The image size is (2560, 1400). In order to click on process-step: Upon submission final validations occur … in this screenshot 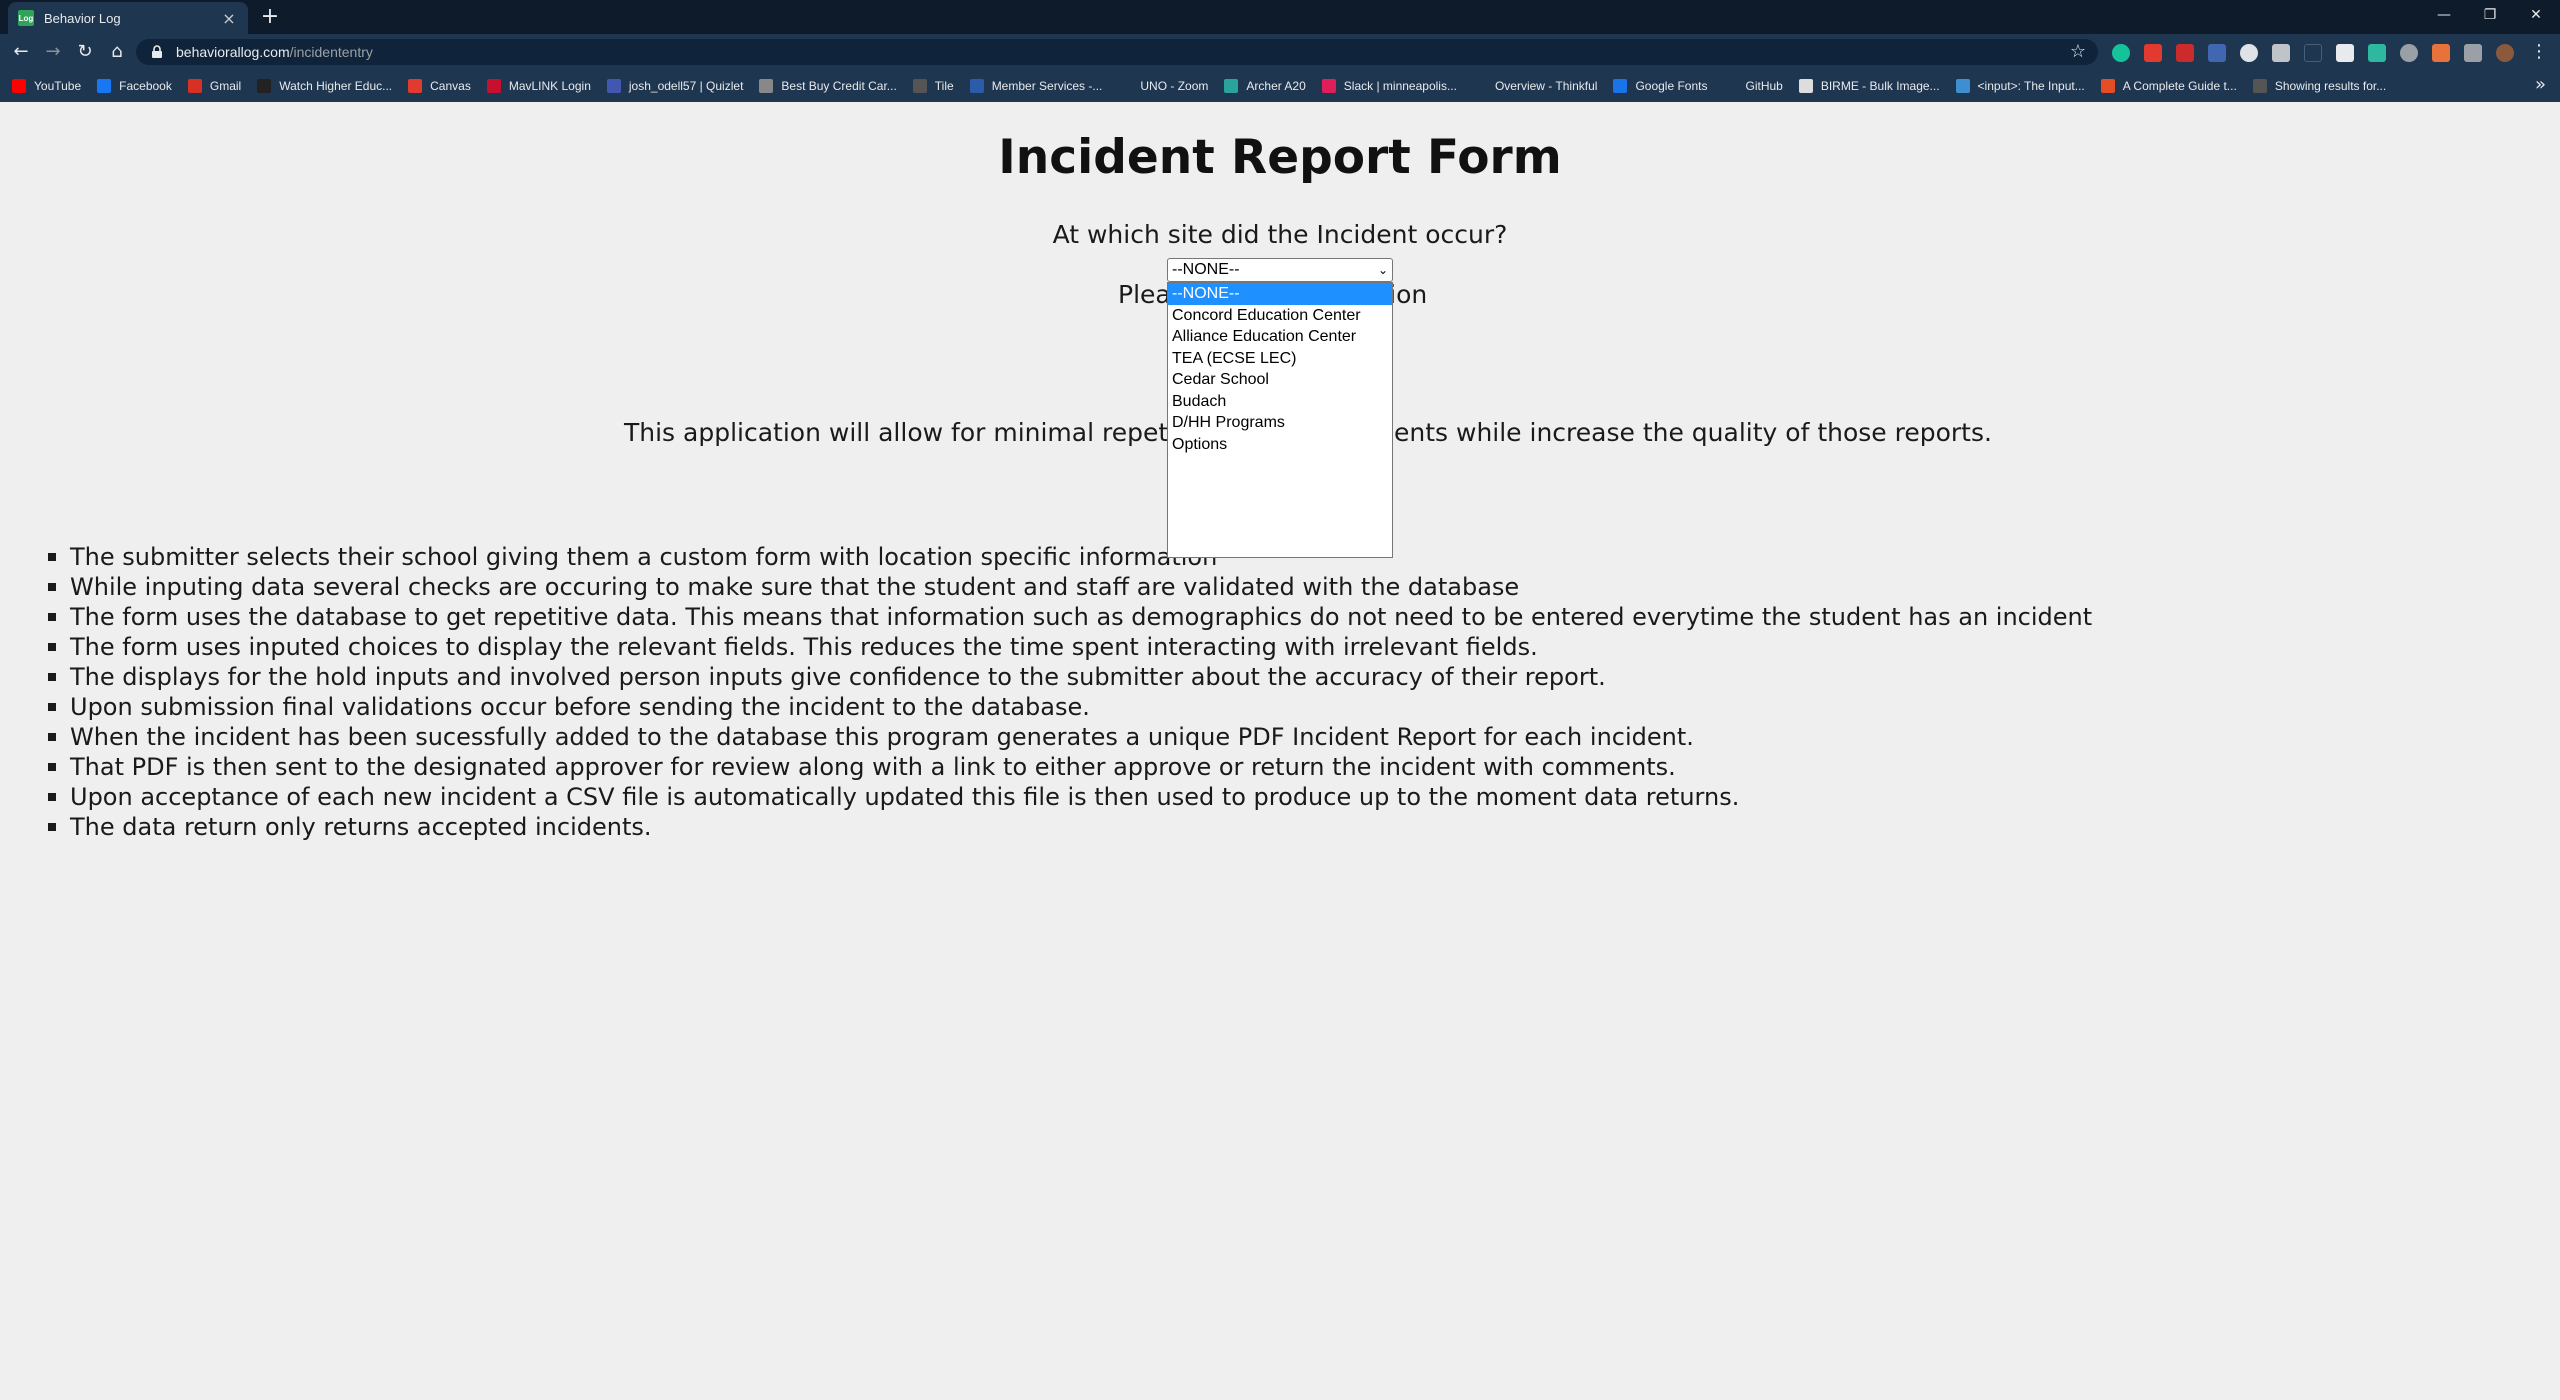, I will do `click(1278, 707)`.